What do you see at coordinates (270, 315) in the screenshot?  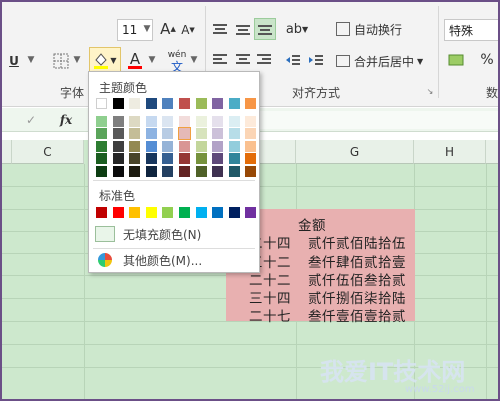 I see `cell-num: 二十七` at bounding box center [270, 315].